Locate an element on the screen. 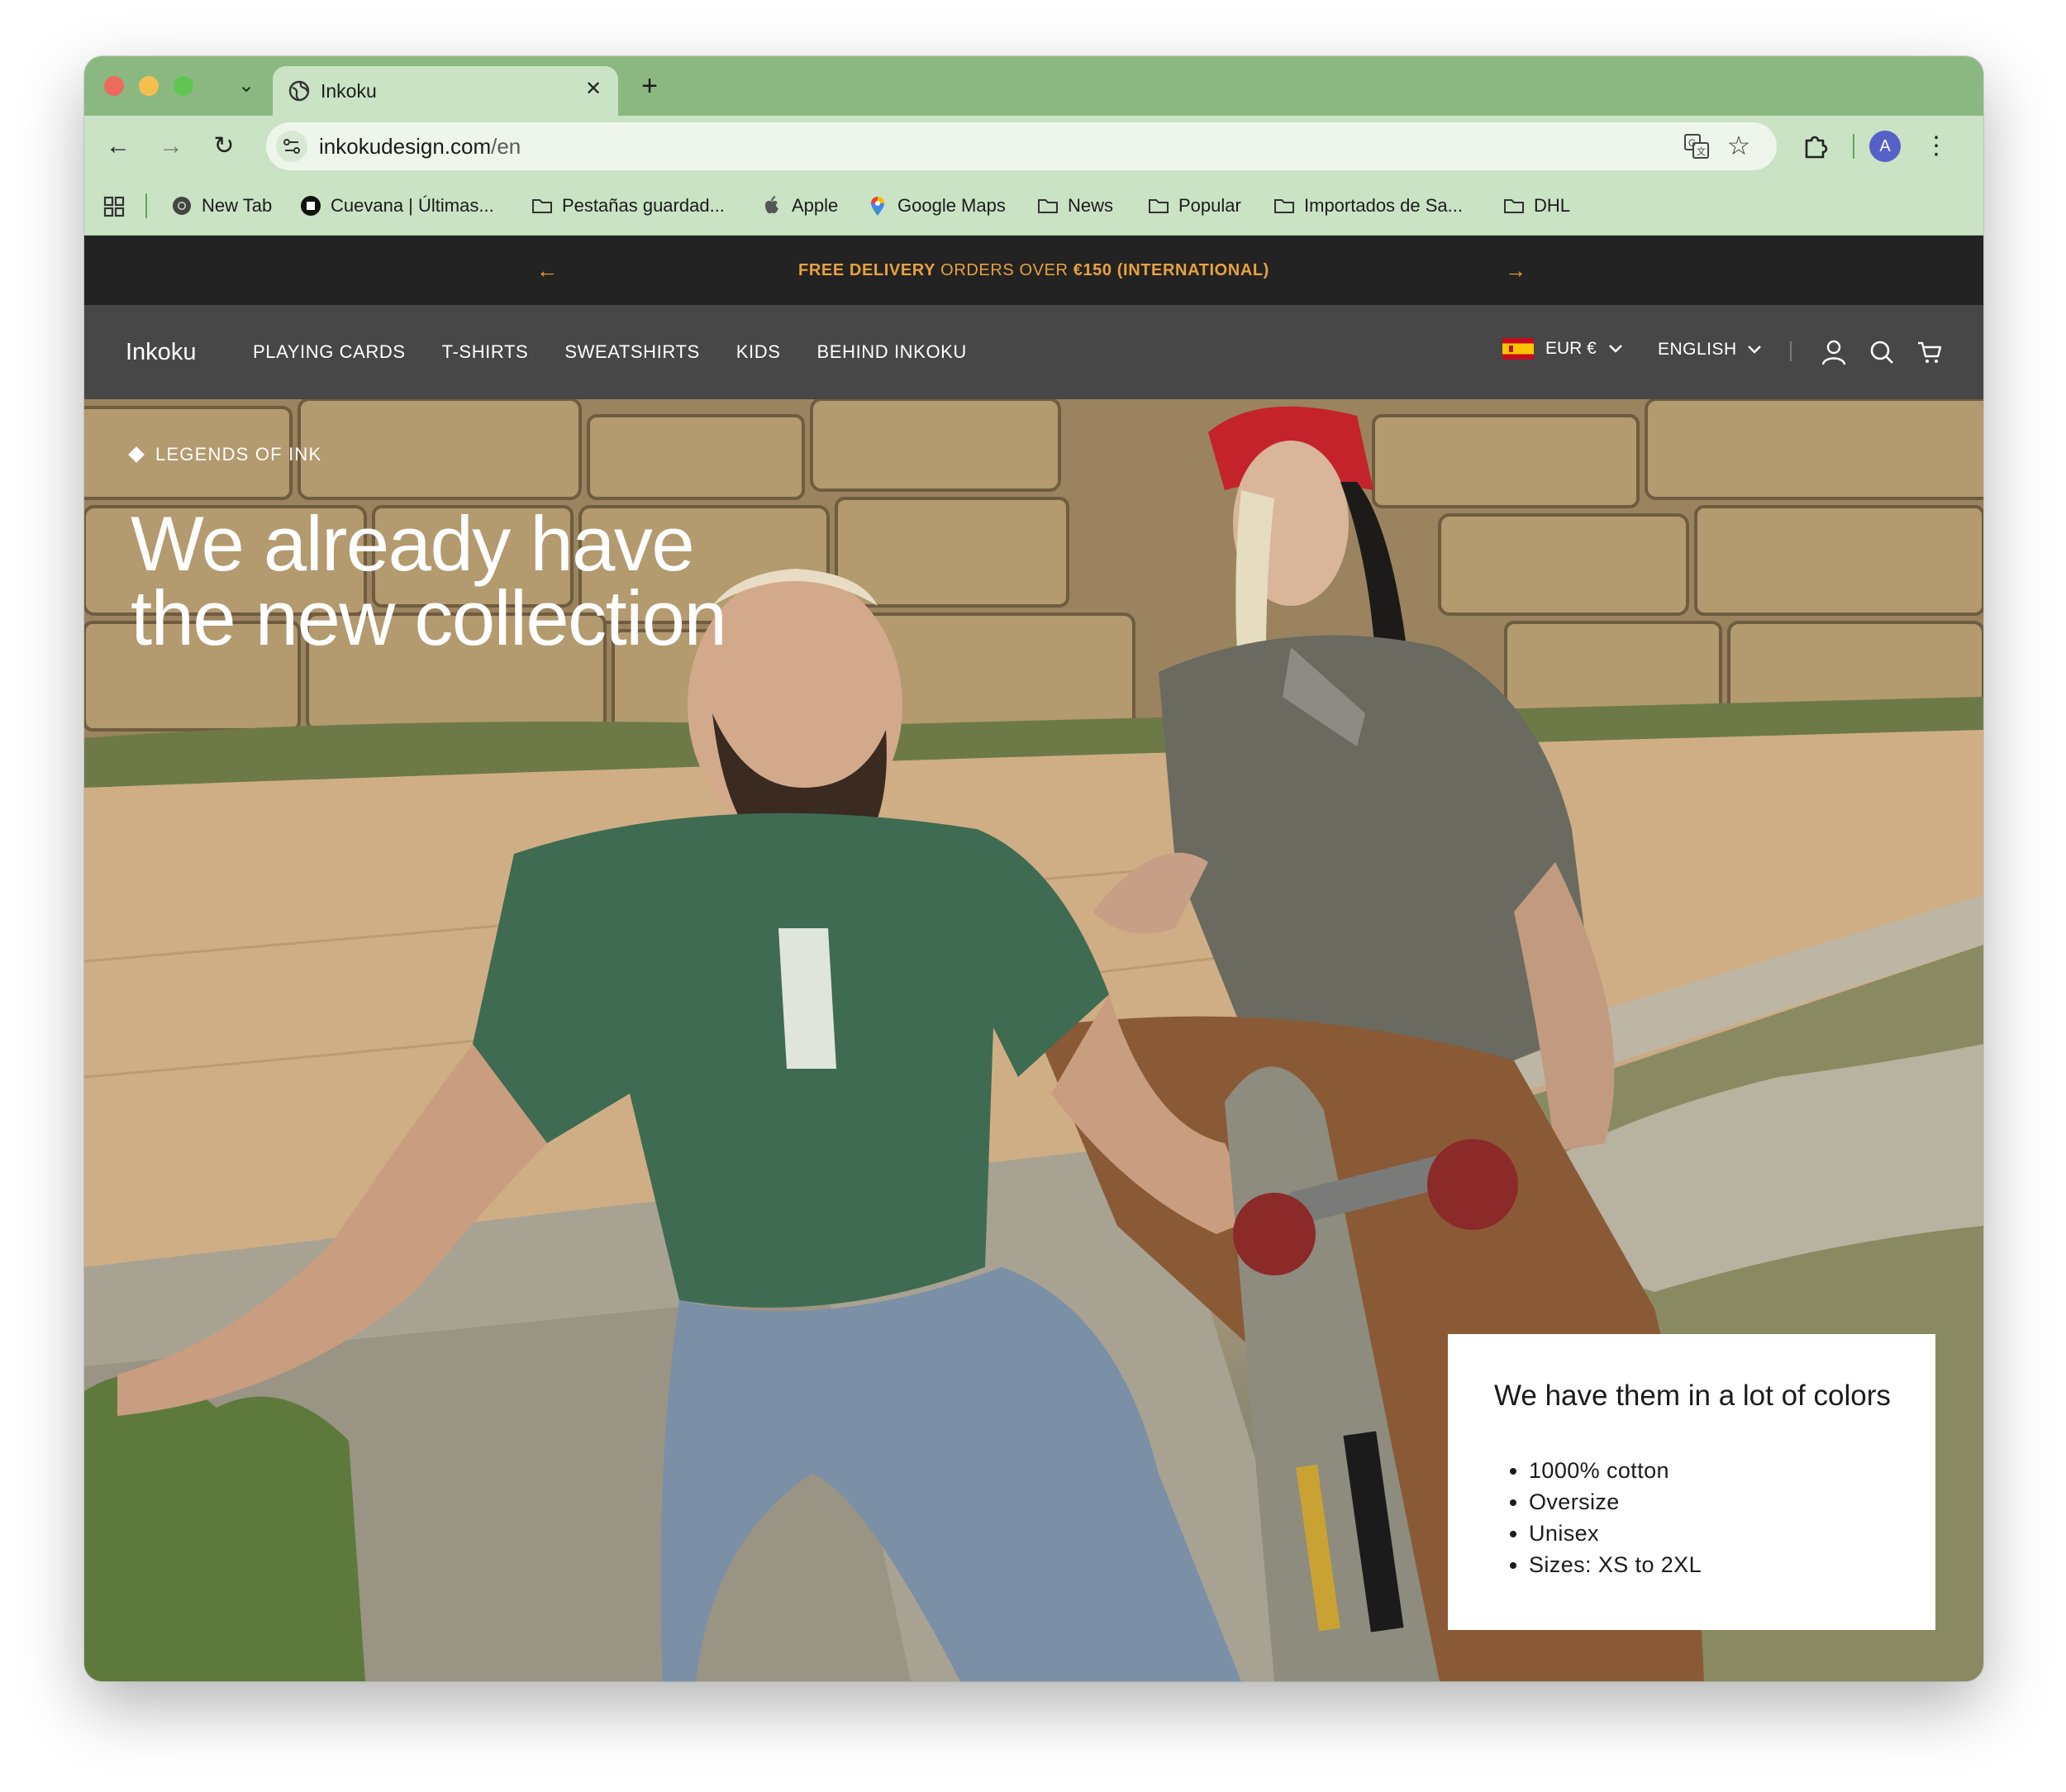  bookmark-label: DHL is located at coordinates (1552, 206).